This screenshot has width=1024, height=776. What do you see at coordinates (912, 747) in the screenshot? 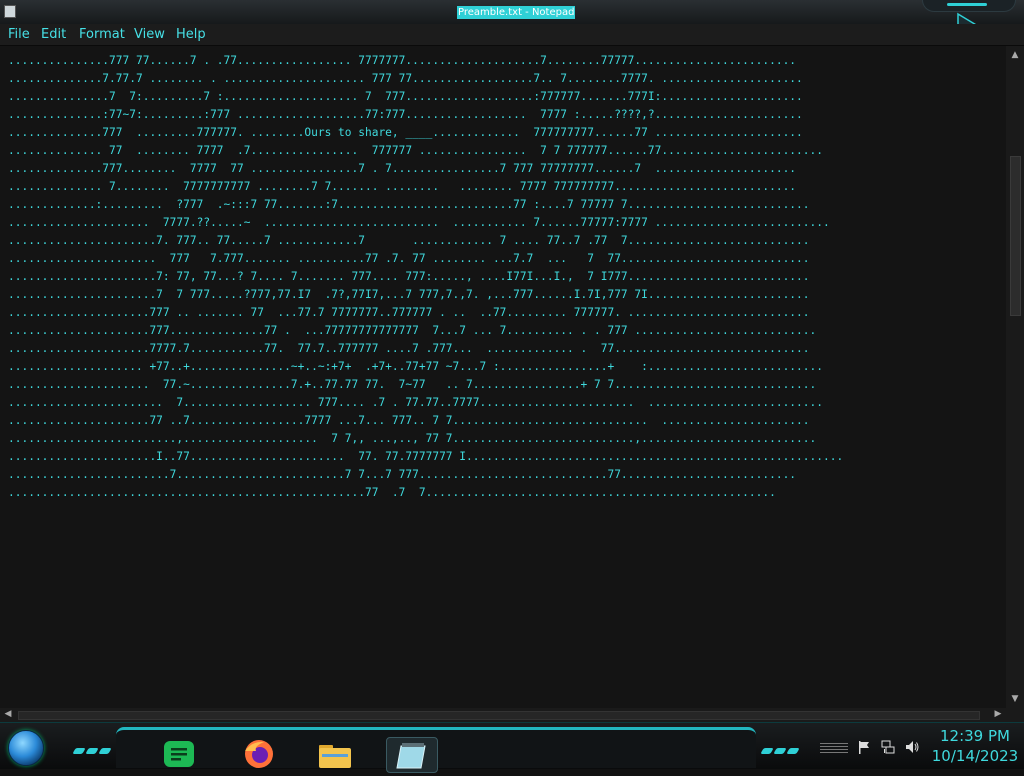
I see `volume-icon` at bounding box center [912, 747].